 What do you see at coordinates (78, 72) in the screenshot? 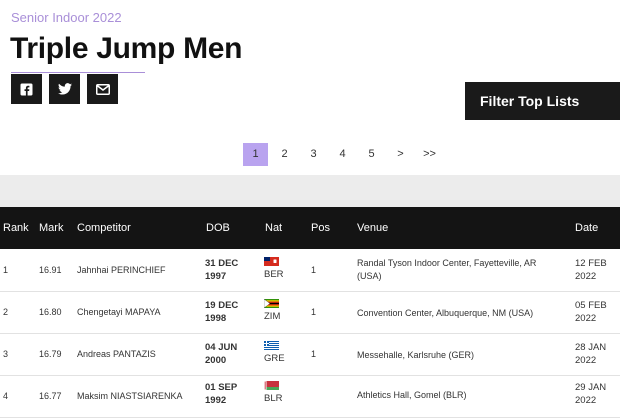
I see `title-underline` at bounding box center [78, 72].